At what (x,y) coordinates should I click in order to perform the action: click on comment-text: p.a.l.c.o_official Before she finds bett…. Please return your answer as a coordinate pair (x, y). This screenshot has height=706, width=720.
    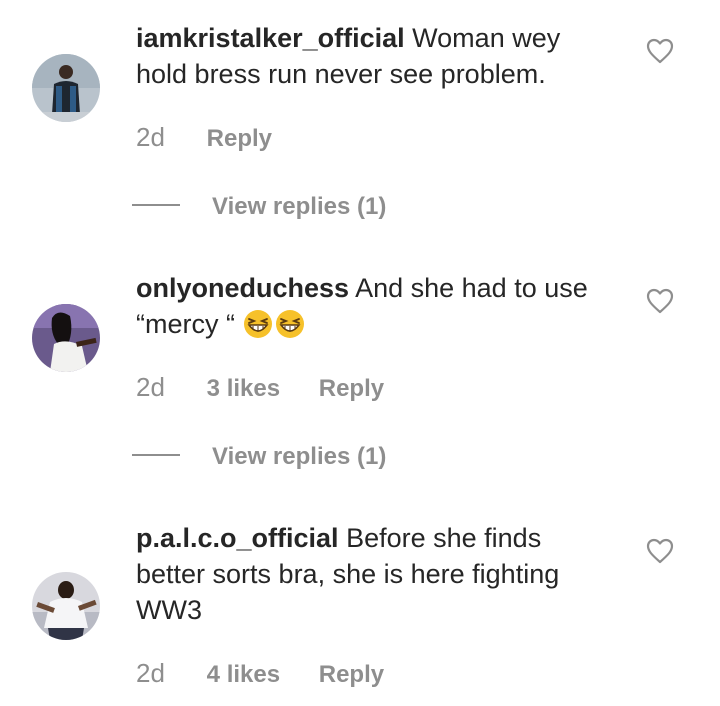
    Looking at the image, I should click on (376, 574).